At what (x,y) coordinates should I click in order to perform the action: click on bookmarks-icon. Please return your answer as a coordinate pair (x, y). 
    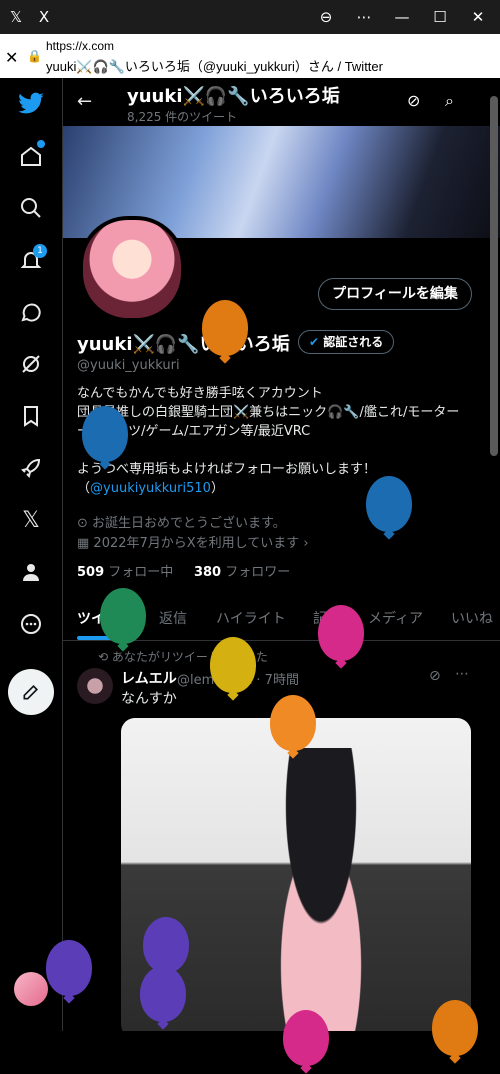
    Looking at the image, I should click on (31, 416).